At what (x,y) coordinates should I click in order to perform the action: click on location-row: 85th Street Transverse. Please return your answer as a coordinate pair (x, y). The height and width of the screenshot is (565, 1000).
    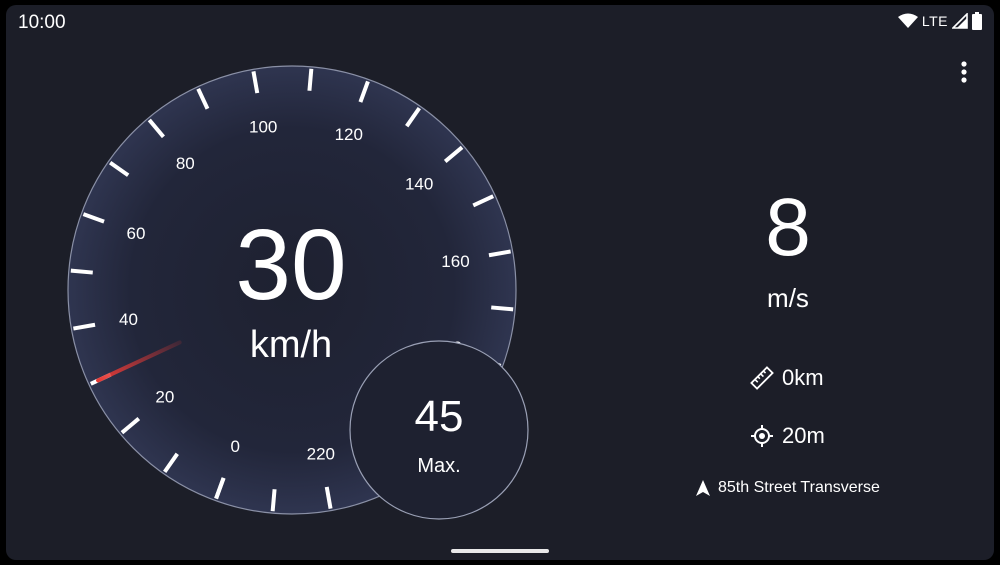
    Looking at the image, I should click on (788, 488).